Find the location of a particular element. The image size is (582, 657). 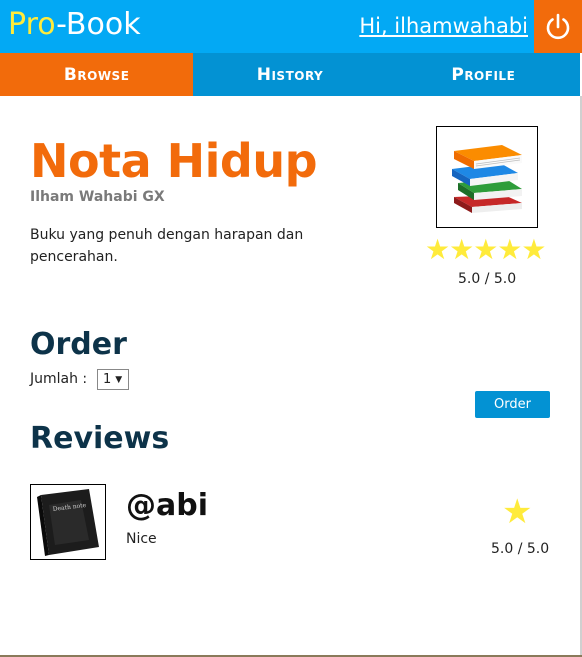

quantity-select: 1 ▼ is located at coordinates (113, 379).